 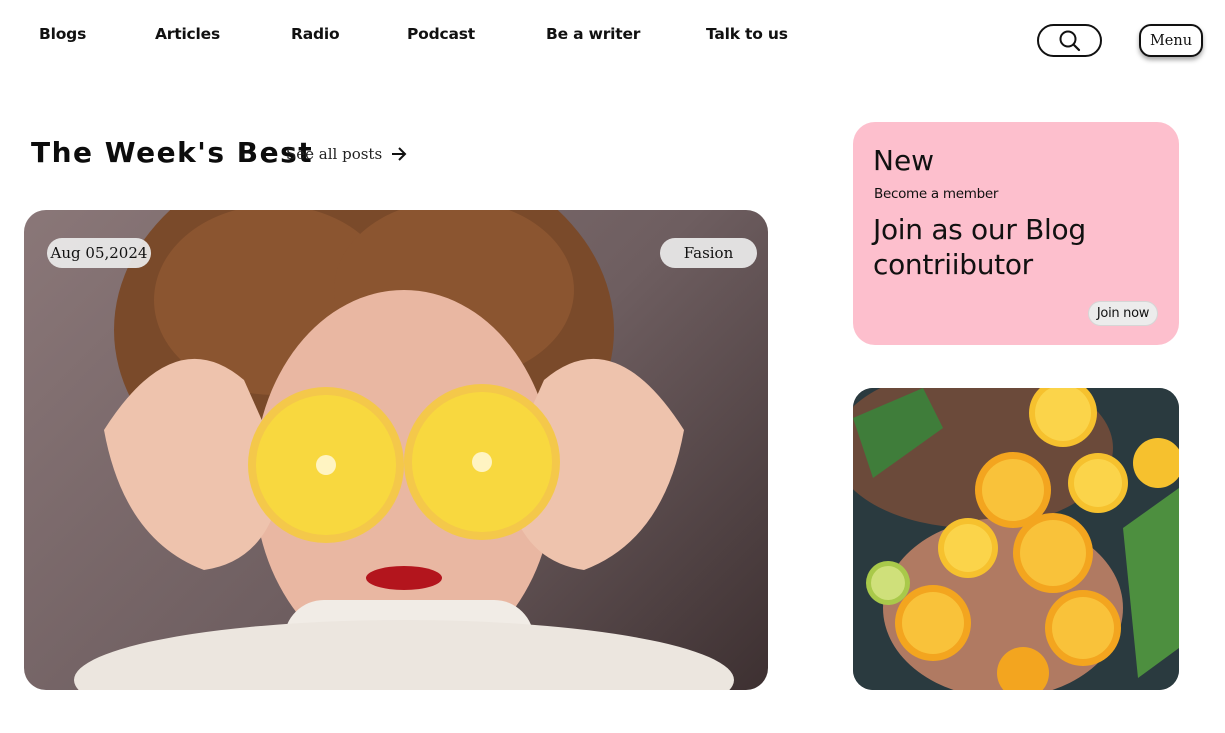 What do you see at coordinates (1123, 313) in the screenshot?
I see `join-now-button: Join now` at bounding box center [1123, 313].